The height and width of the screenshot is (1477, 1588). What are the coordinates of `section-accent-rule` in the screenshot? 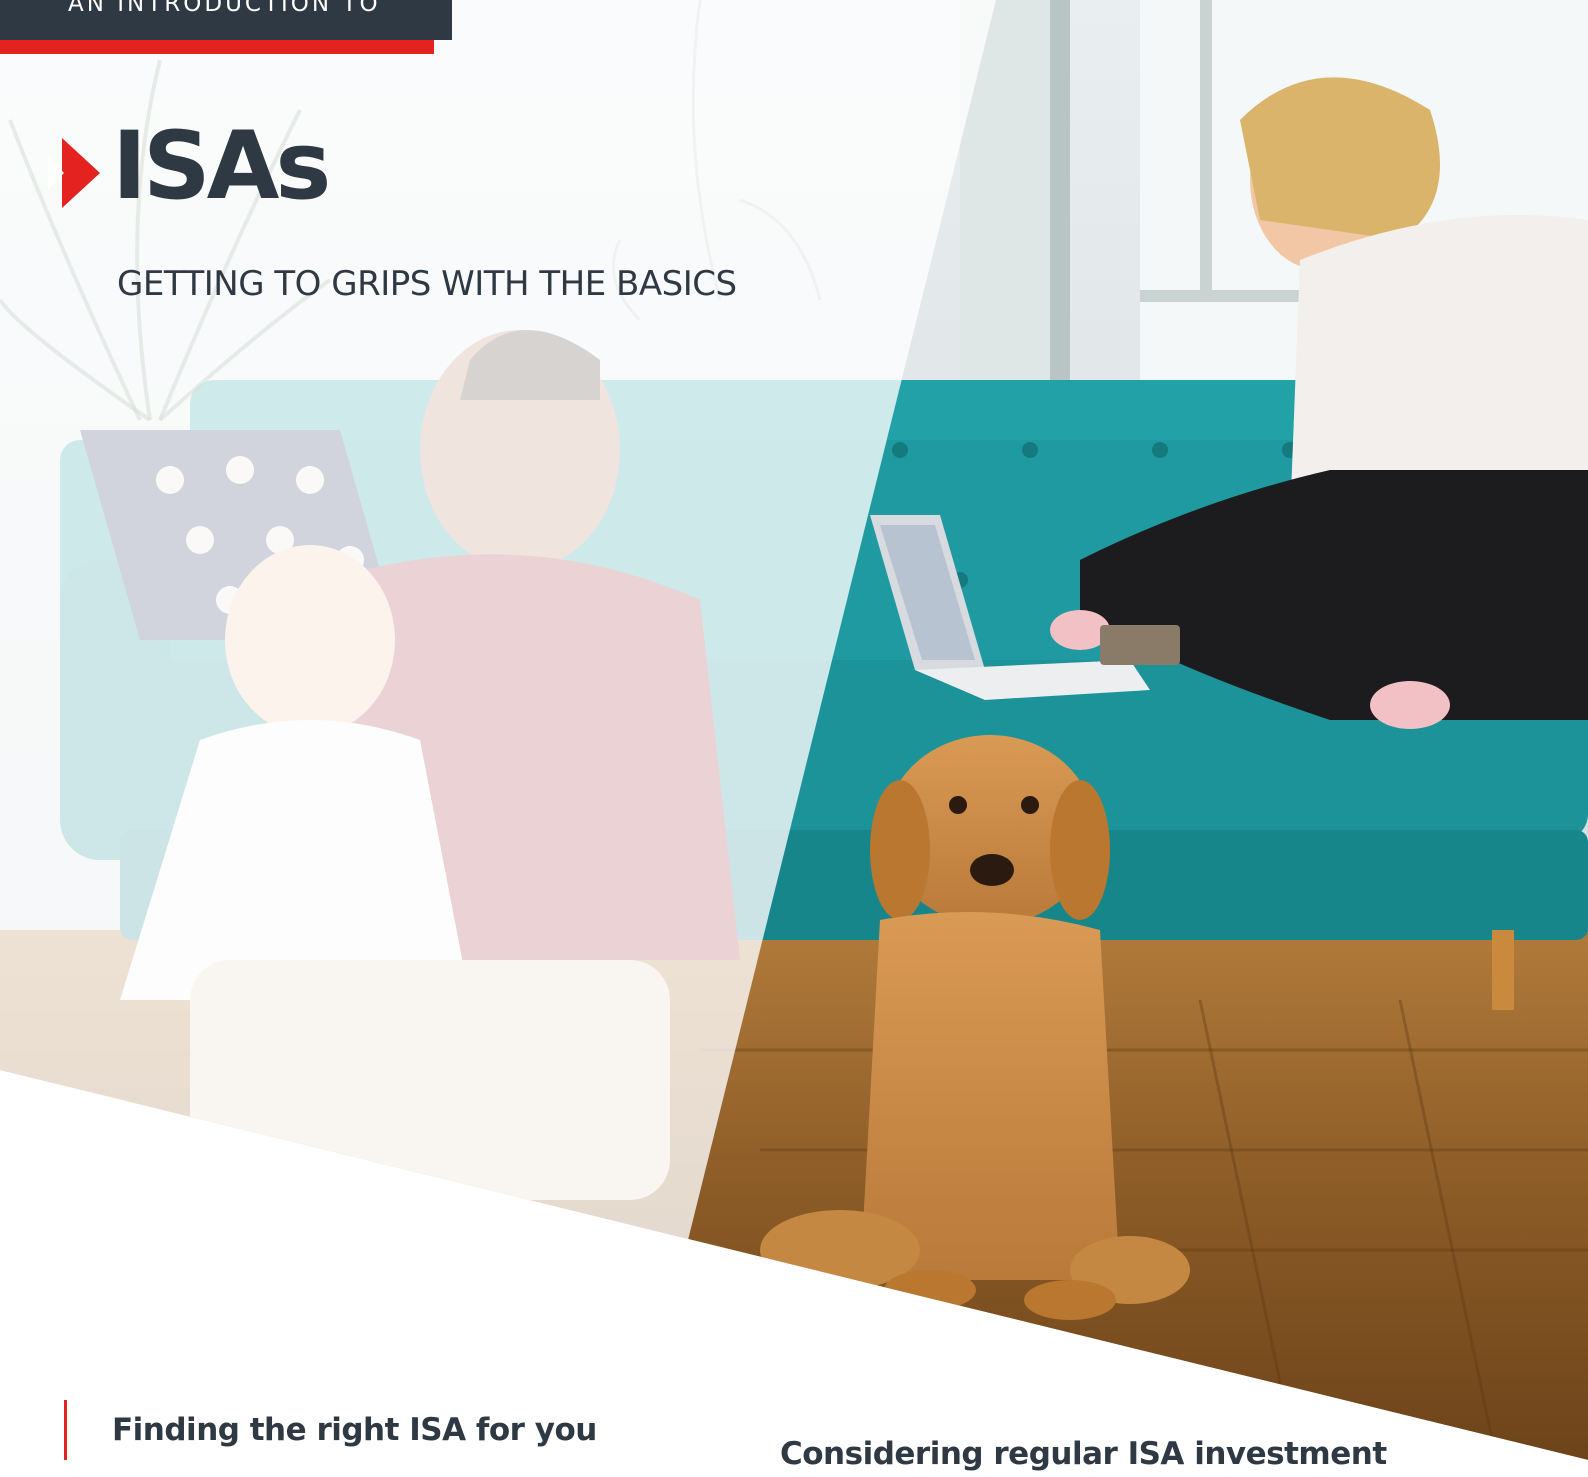 It's located at (65, 1430).